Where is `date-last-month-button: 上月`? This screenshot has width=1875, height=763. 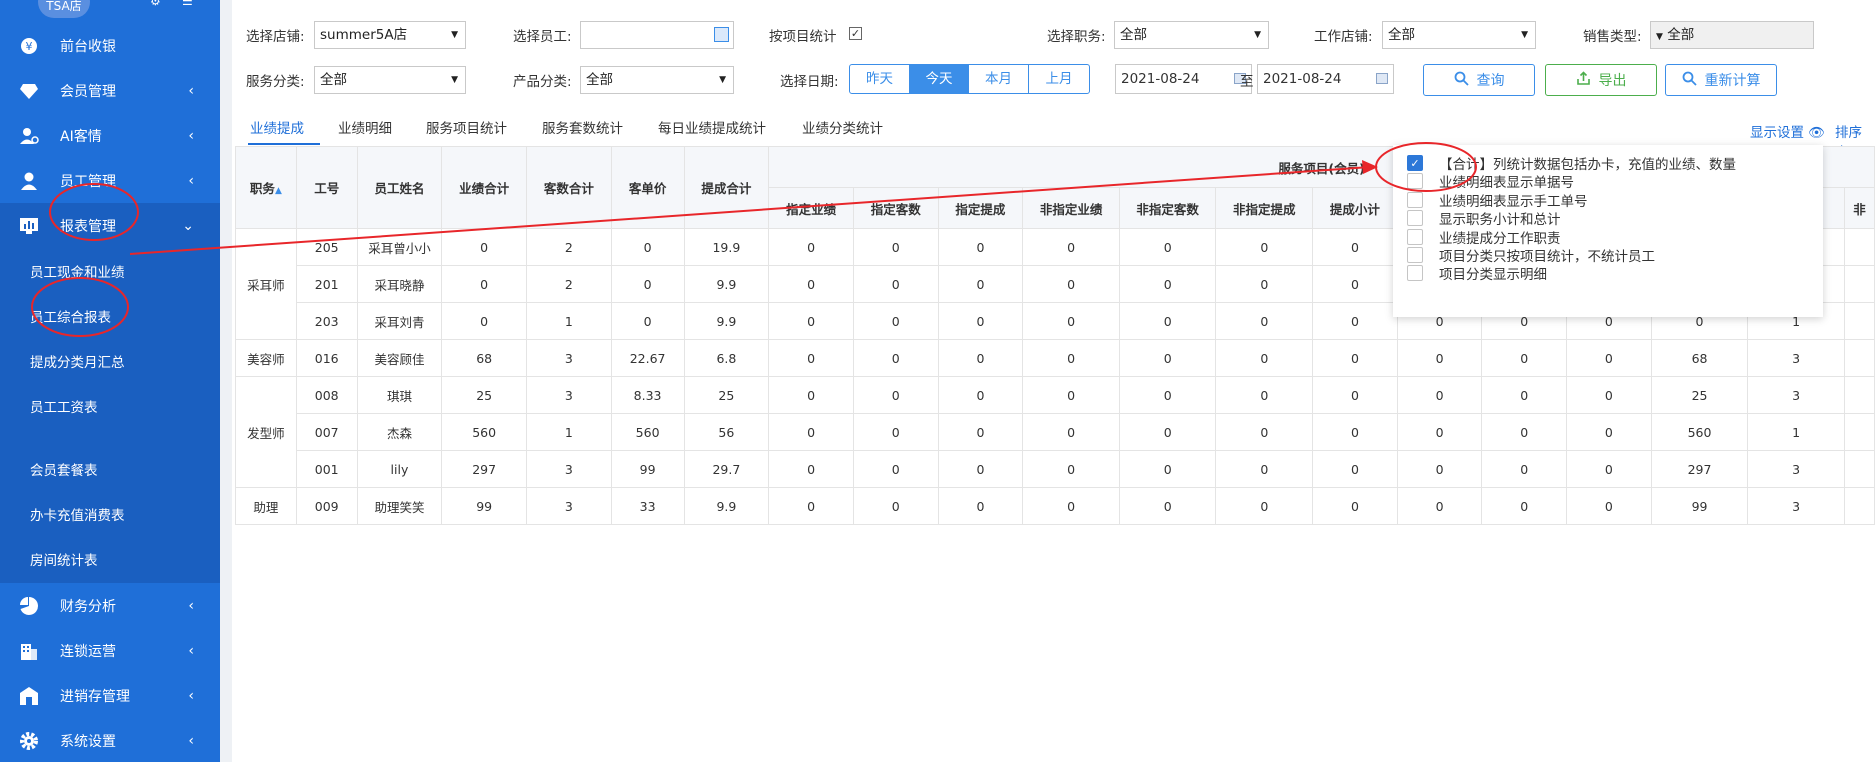 date-last-month-button: 上月 is located at coordinates (1059, 79).